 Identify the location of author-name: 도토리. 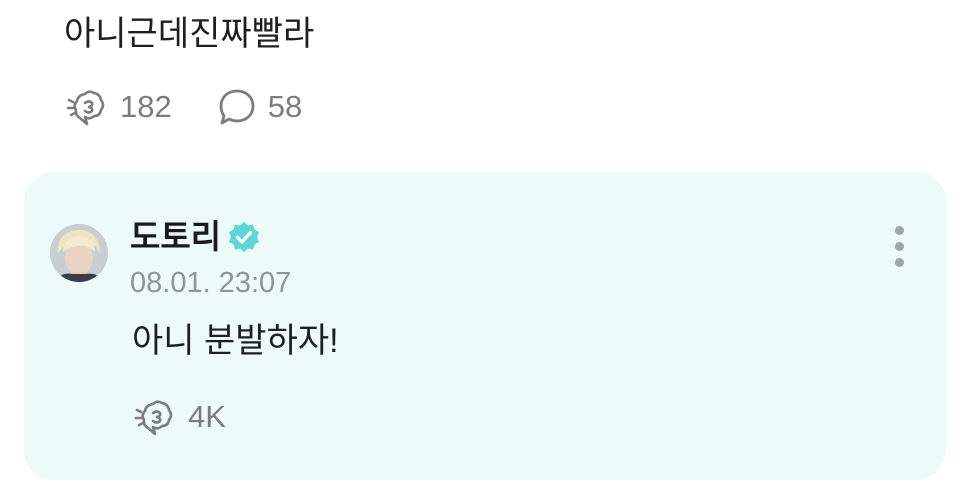
(175, 237).